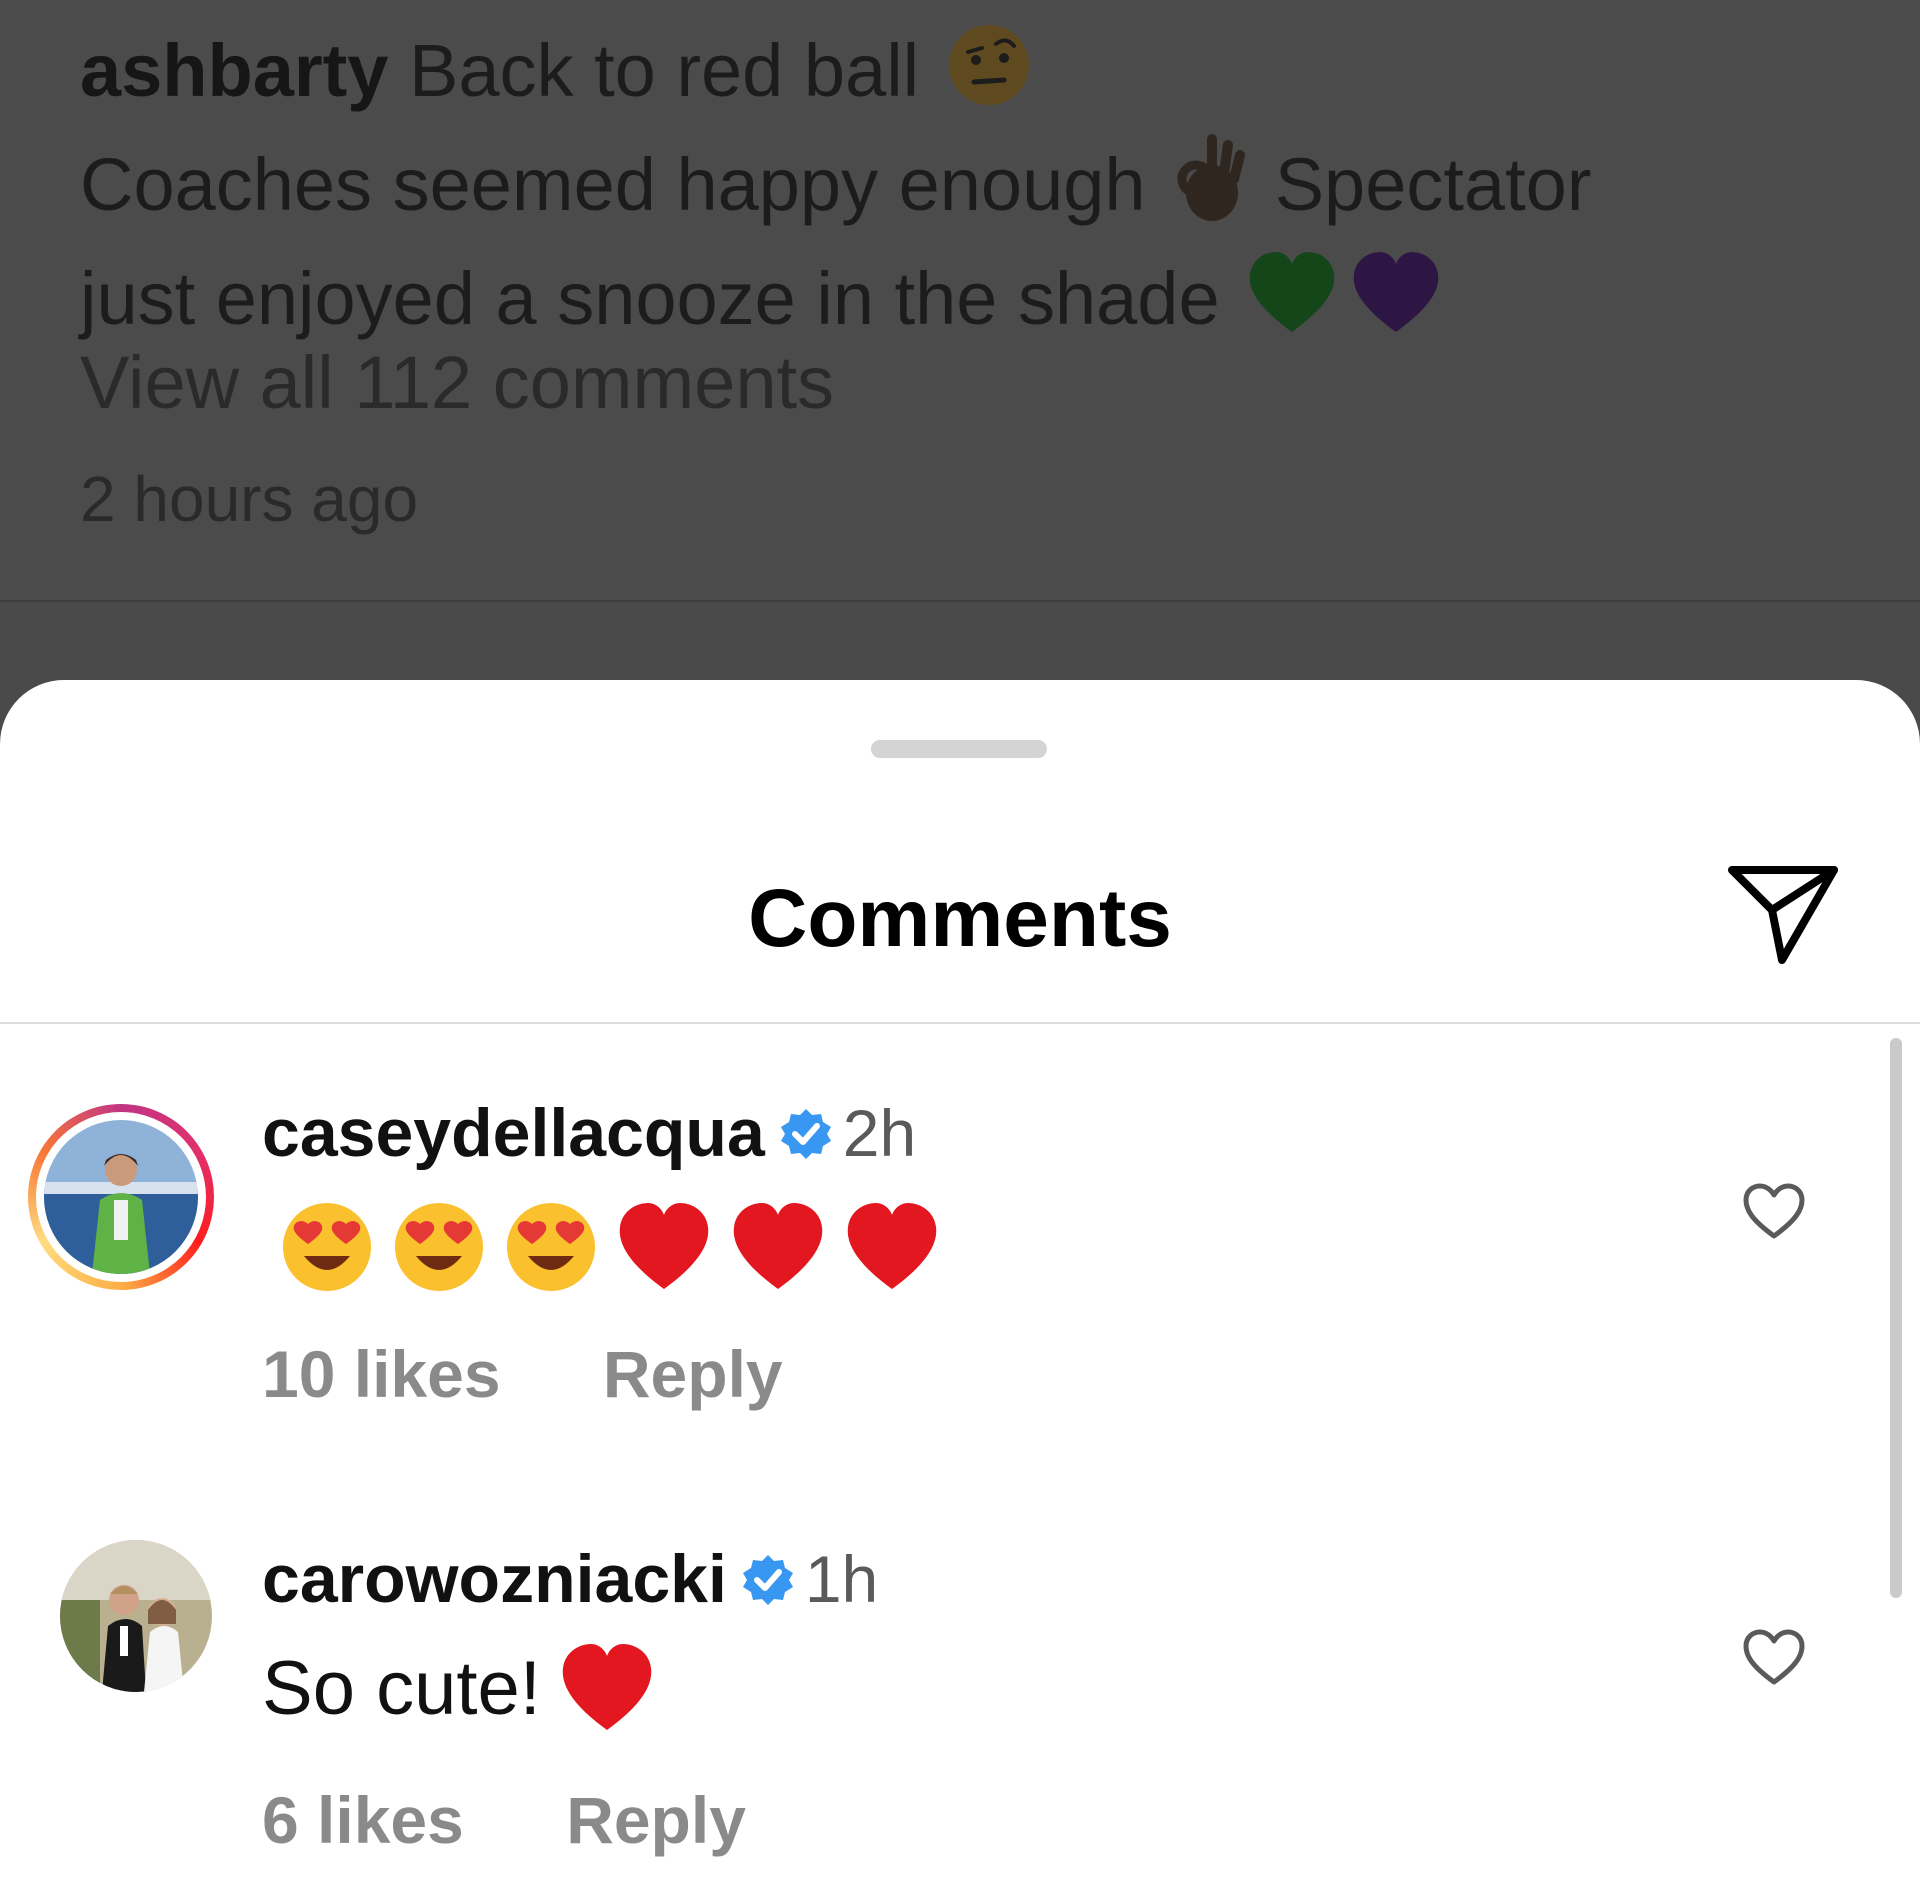 The width and height of the screenshot is (1920, 1884). What do you see at coordinates (879, 1133) in the screenshot?
I see `comment-timestamp: 2h` at bounding box center [879, 1133].